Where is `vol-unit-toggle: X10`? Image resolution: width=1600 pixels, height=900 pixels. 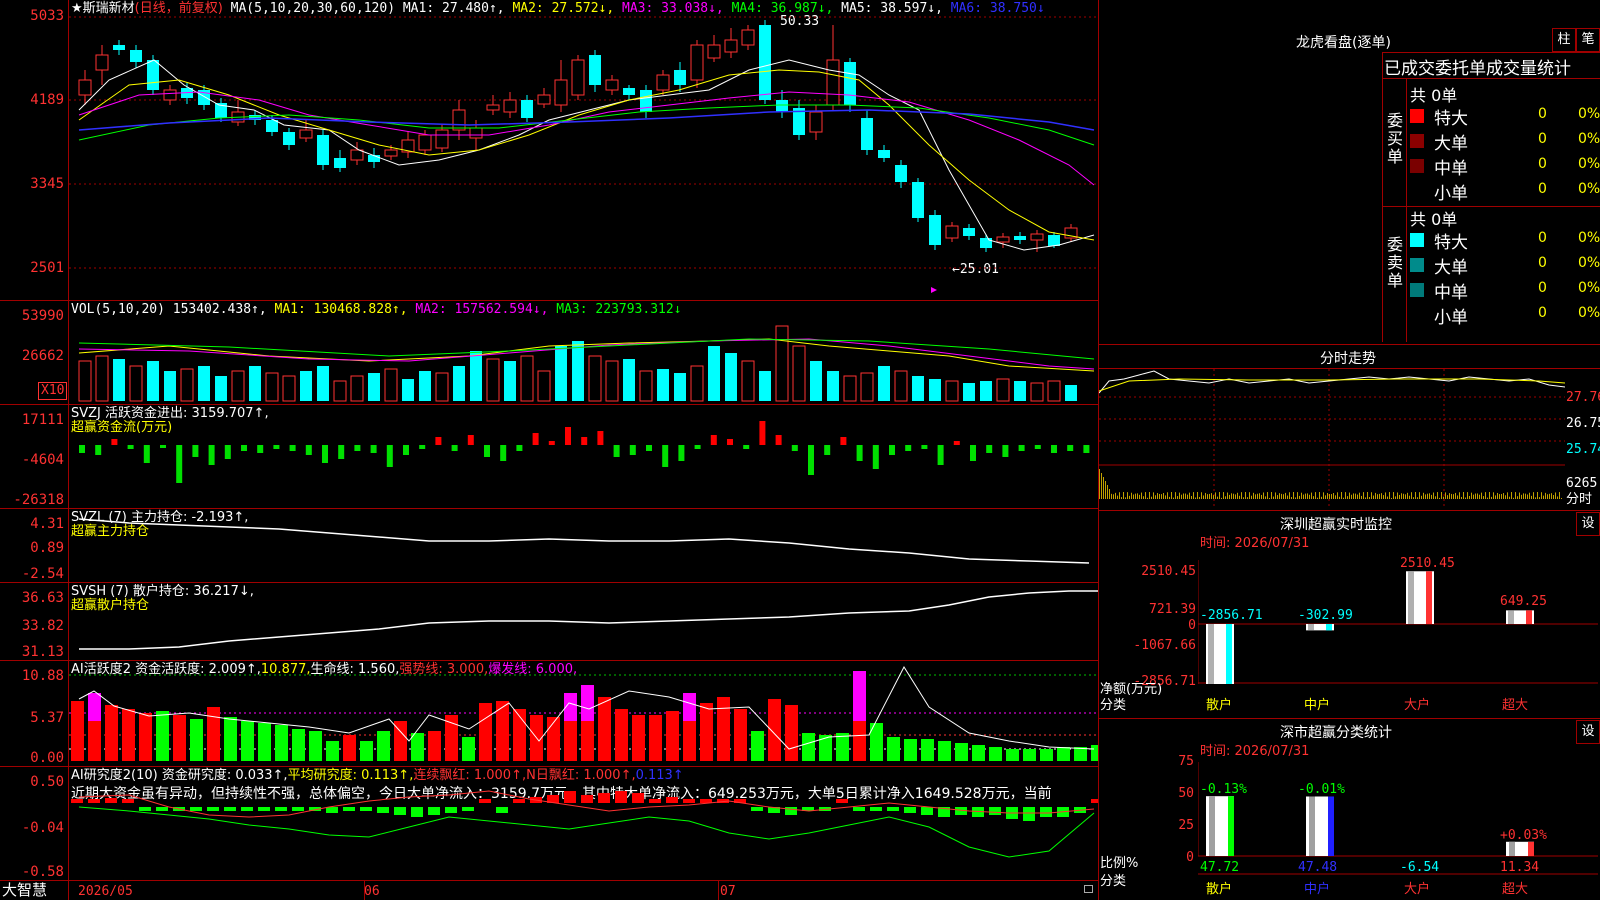 vol-unit-toggle: X10 is located at coordinates (53, 391).